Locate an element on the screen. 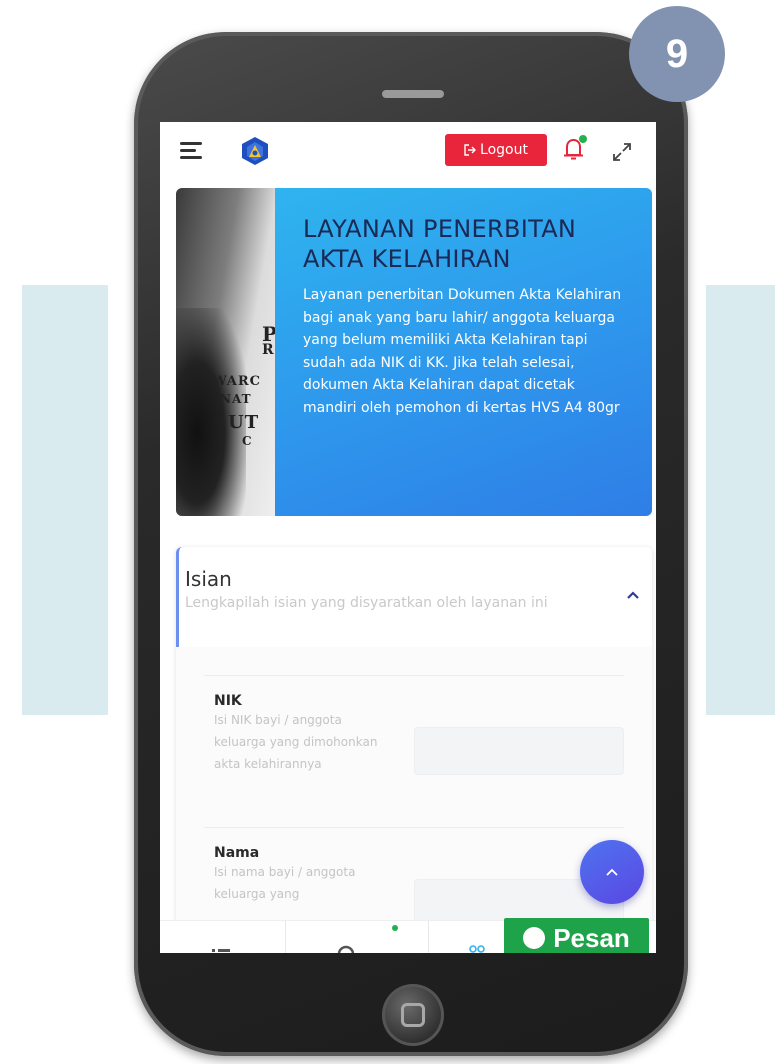 The image size is (775, 1064). grid-icon is located at coordinates (477, 949).